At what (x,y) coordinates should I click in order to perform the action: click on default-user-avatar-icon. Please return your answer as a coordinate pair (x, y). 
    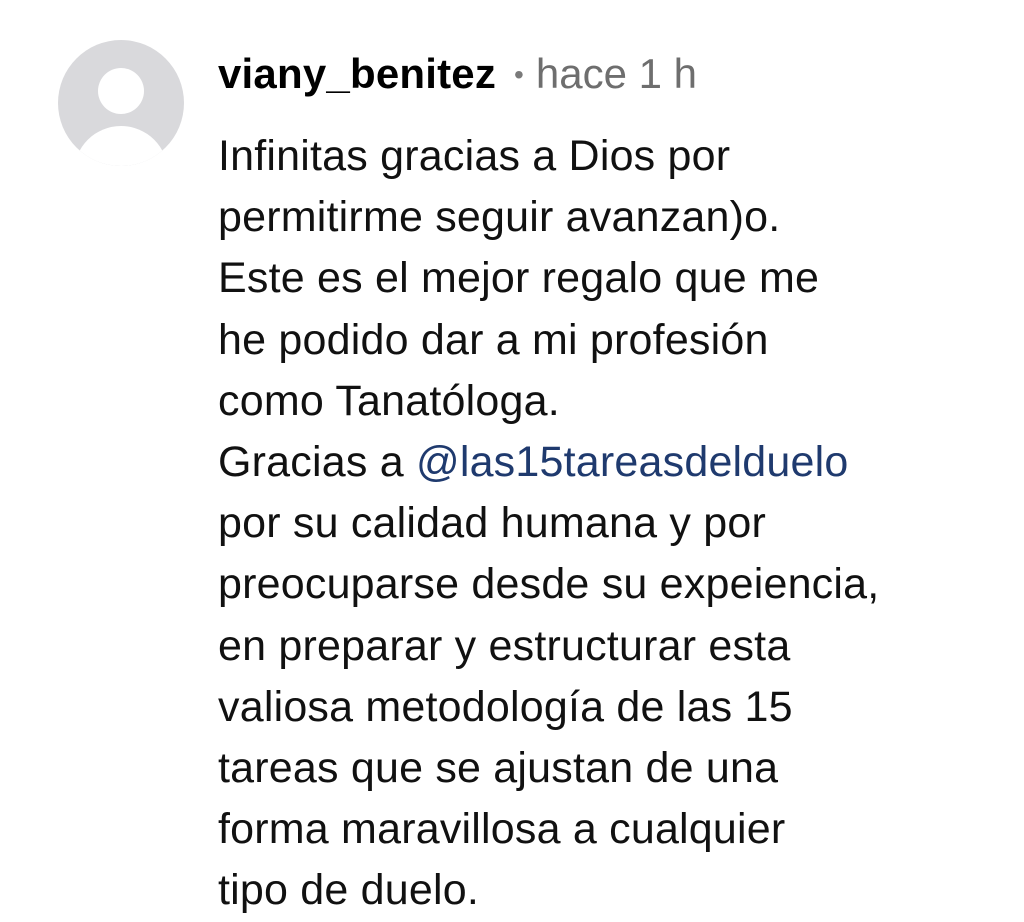
    Looking at the image, I should click on (121, 103).